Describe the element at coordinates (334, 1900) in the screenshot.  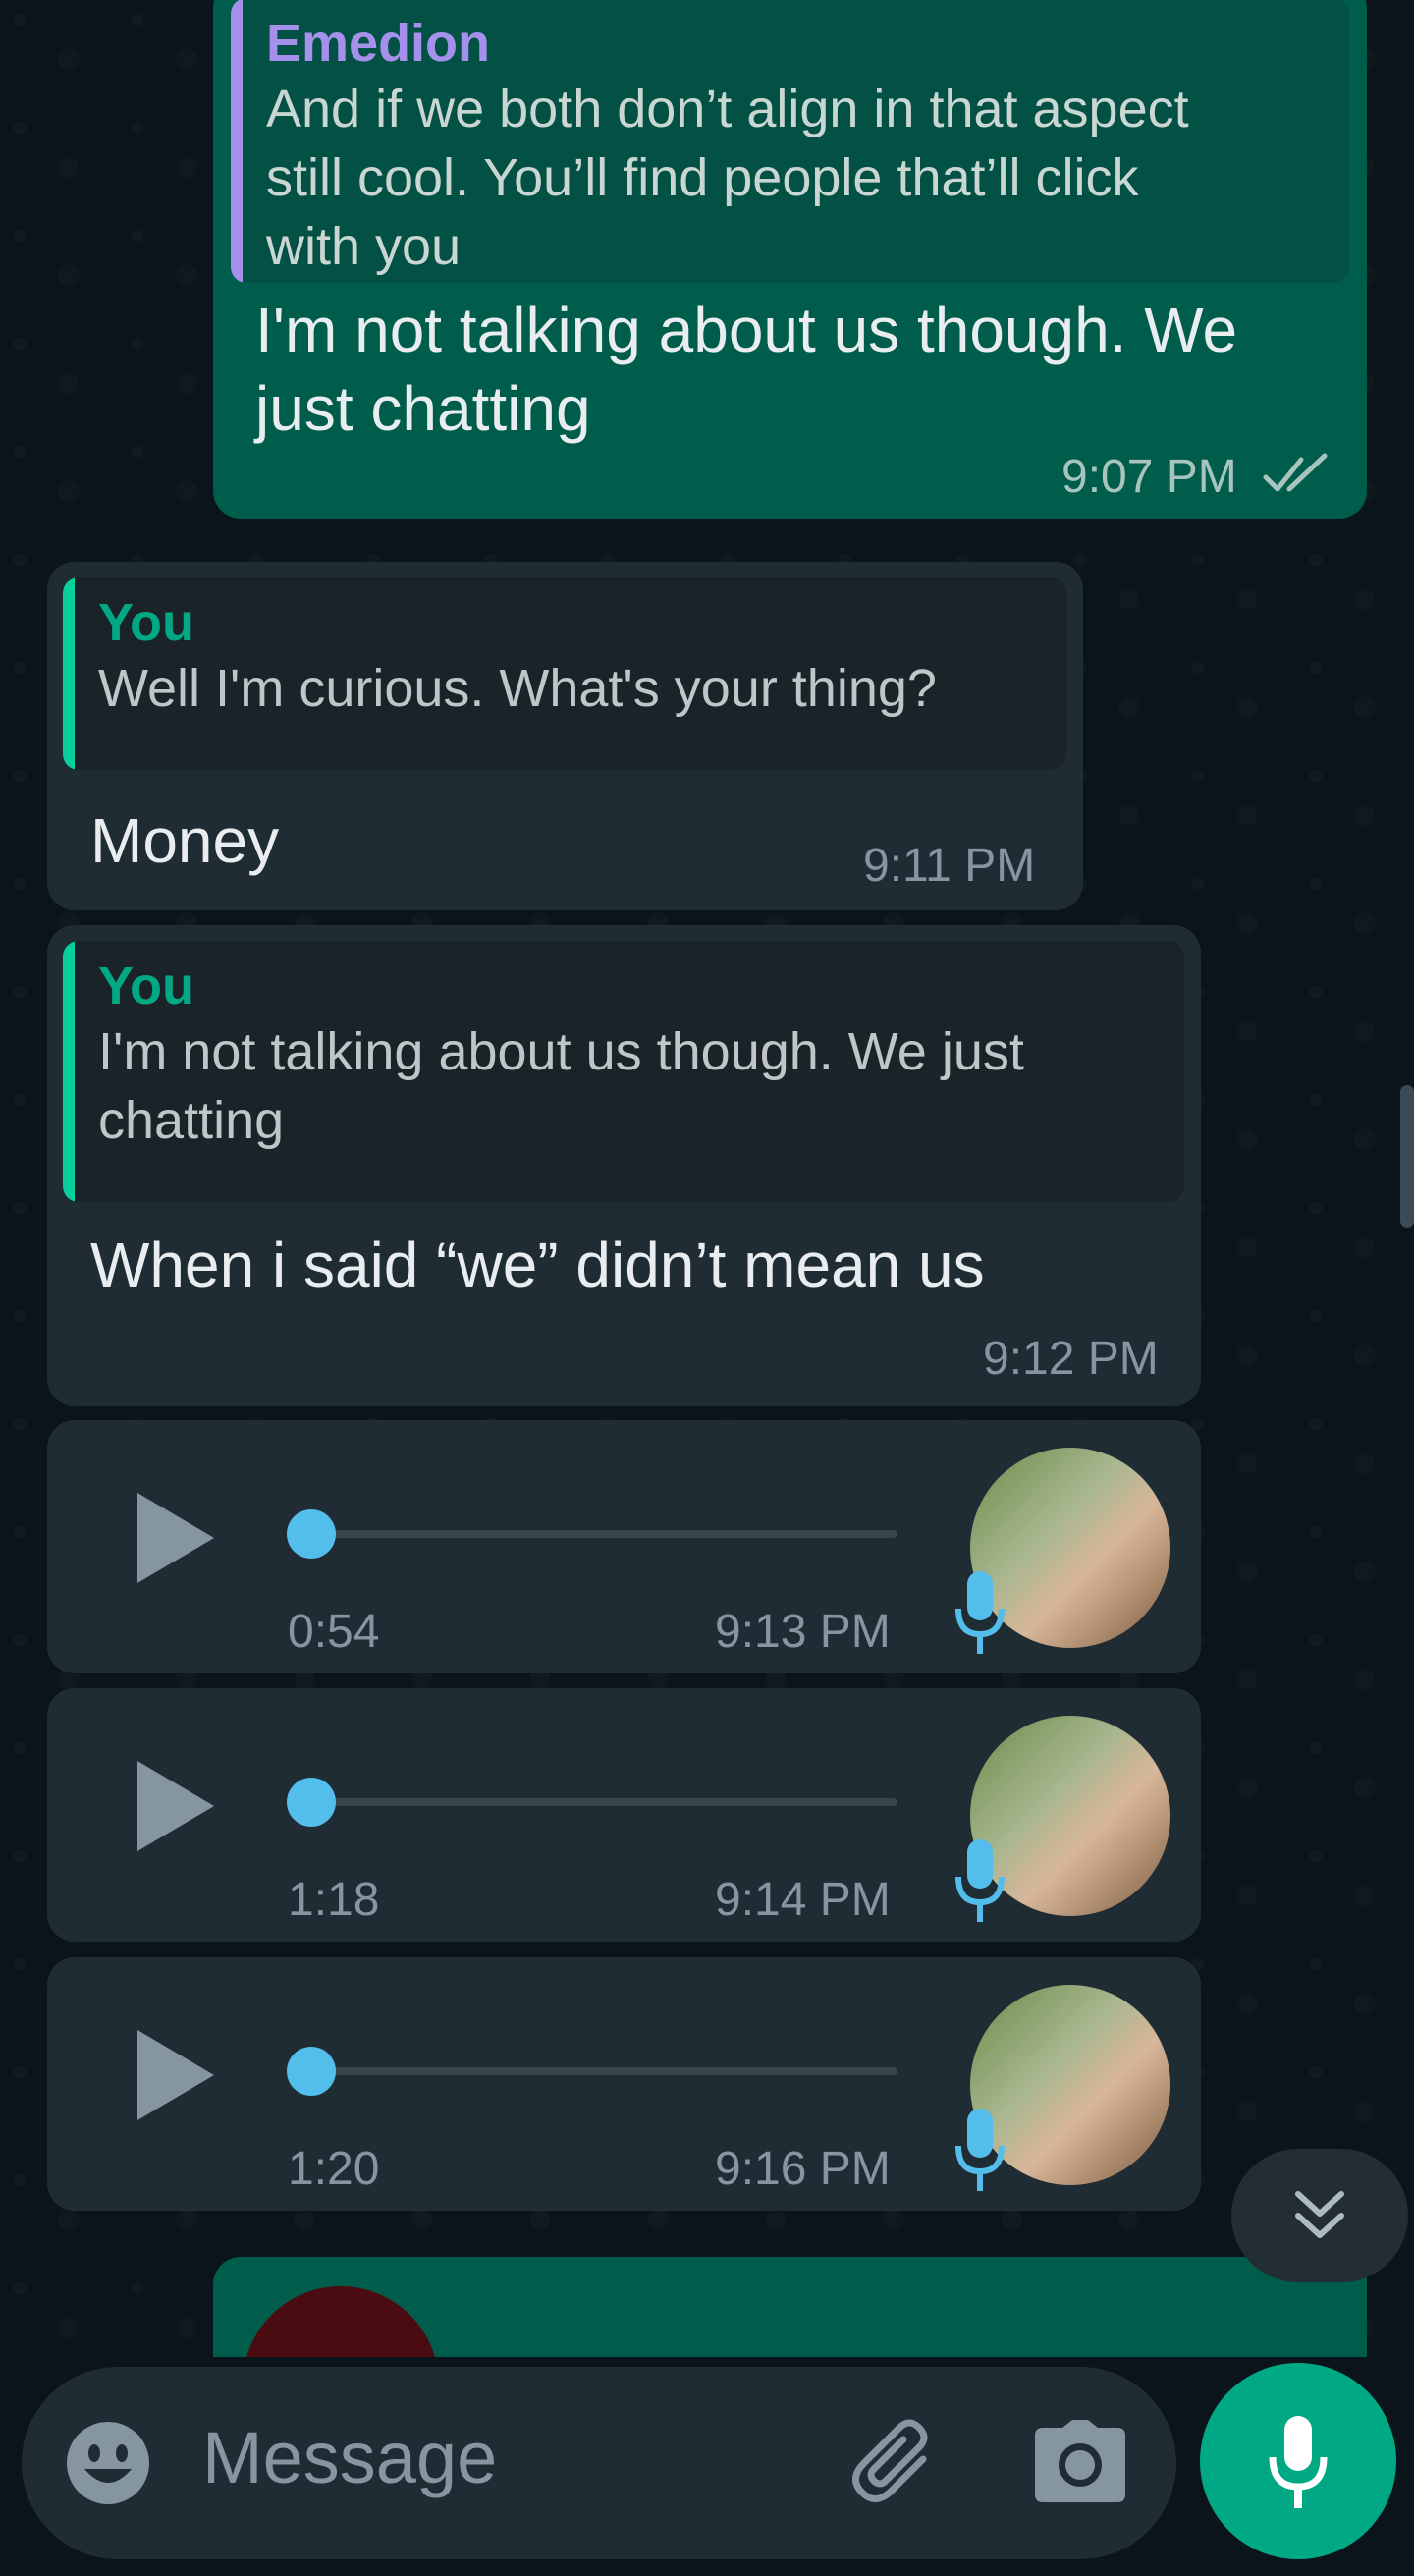
I see `voice-duration: 1:18` at that location.